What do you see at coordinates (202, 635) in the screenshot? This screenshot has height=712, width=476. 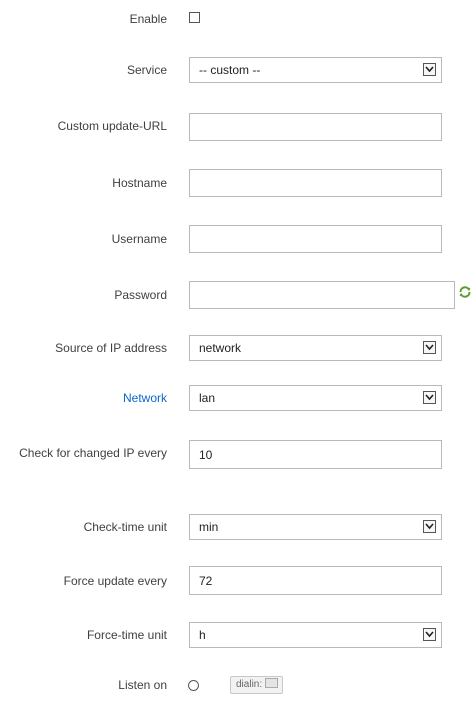 I see `force-unit-select-value: h` at bounding box center [202, 635].